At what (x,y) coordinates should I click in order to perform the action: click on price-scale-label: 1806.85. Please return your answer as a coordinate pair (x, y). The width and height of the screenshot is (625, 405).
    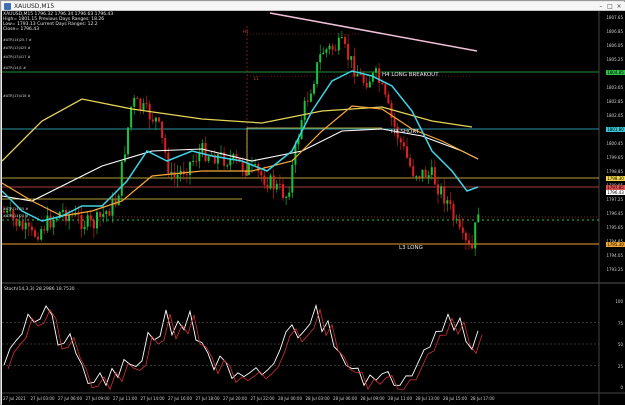
    Looking at the image, I should click on (614, 31).